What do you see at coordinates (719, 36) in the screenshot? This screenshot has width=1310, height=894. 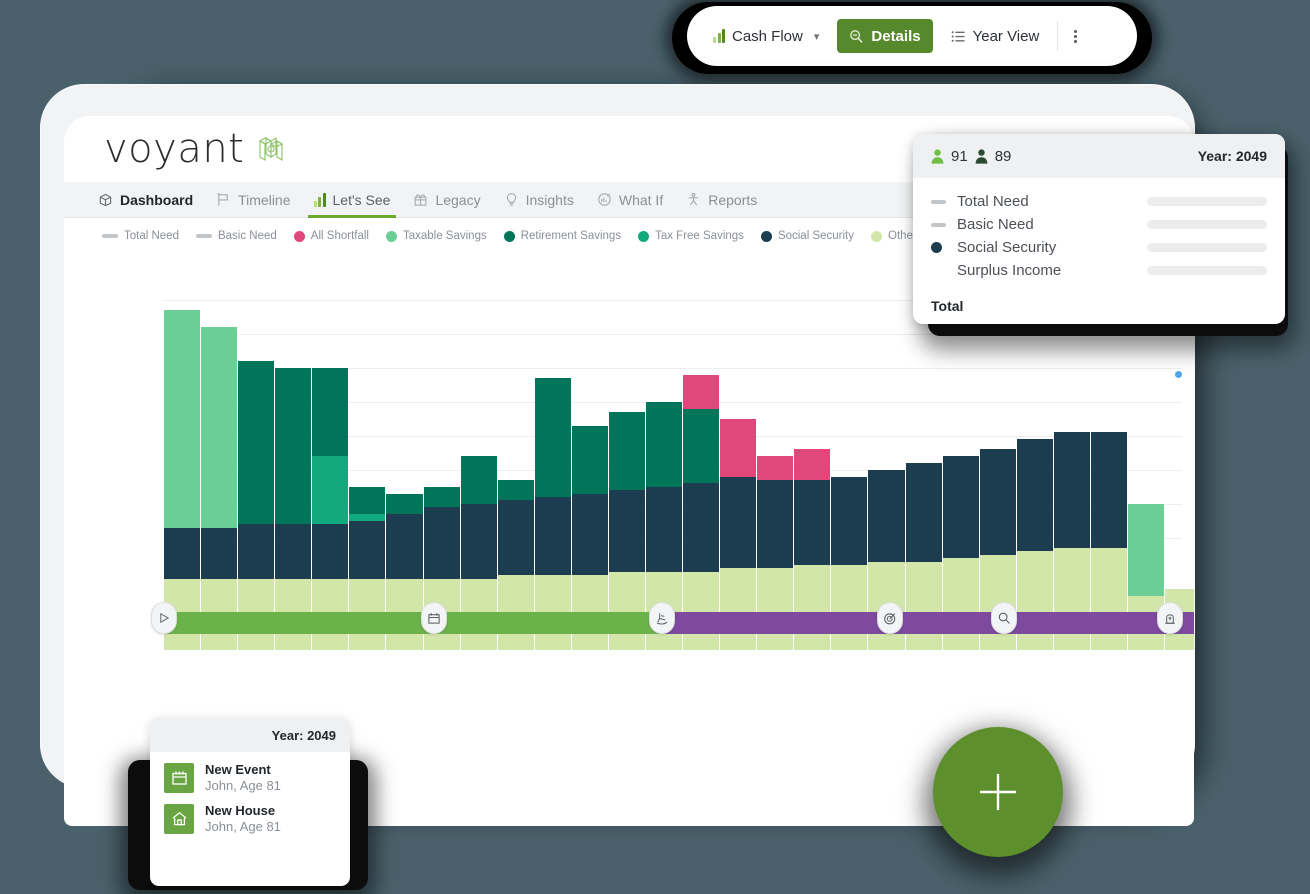 I see `bar-chart-icon` at bounding box center [719, 36].